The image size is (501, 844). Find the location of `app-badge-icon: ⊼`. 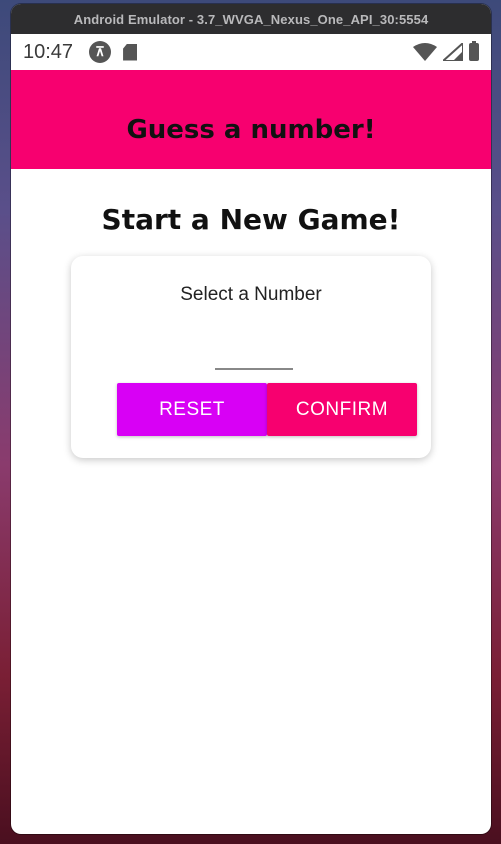

app-badge-icon: ⊼ is located at coordinates (100, 52).